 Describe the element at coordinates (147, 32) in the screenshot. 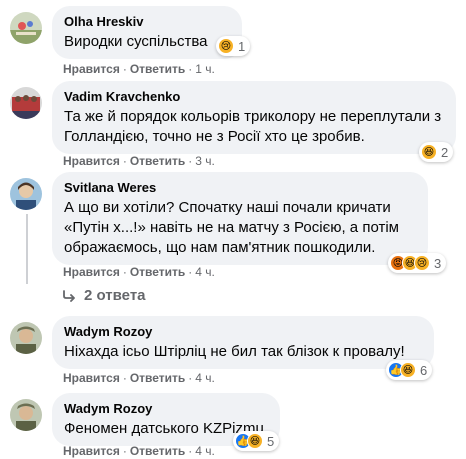

I see `comment-bubble: Olha Hreskiv Виродки суспільства` at that location.